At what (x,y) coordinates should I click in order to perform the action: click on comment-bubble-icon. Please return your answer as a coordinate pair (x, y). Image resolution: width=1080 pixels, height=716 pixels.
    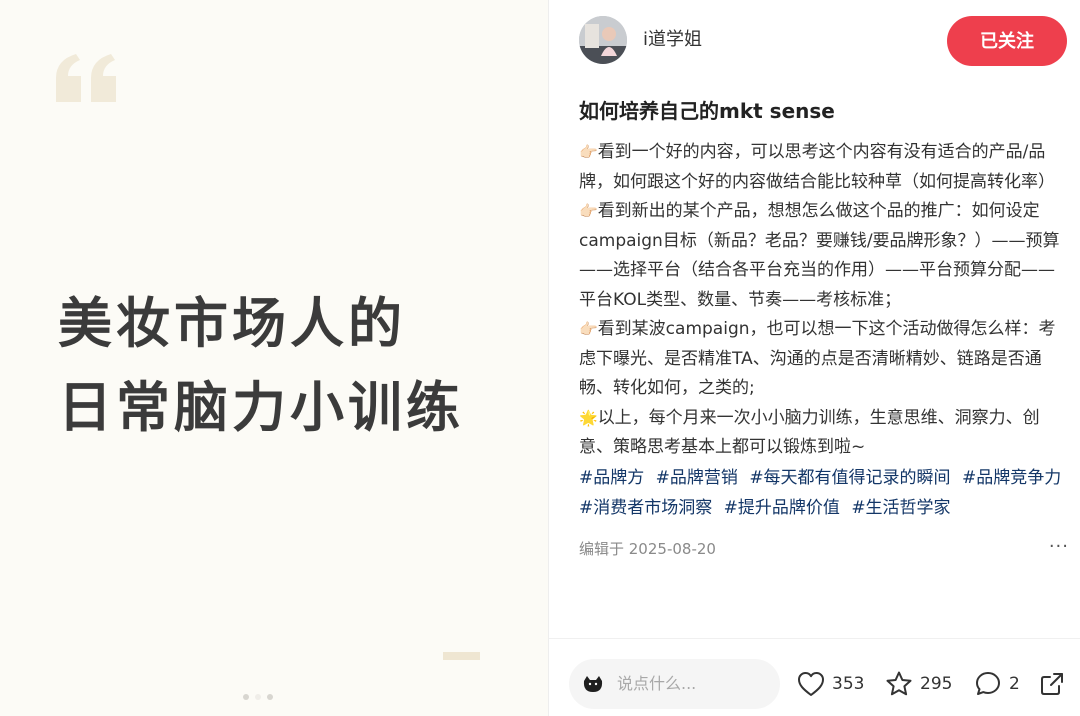
    Looking at the image, I should click on (988, 683).